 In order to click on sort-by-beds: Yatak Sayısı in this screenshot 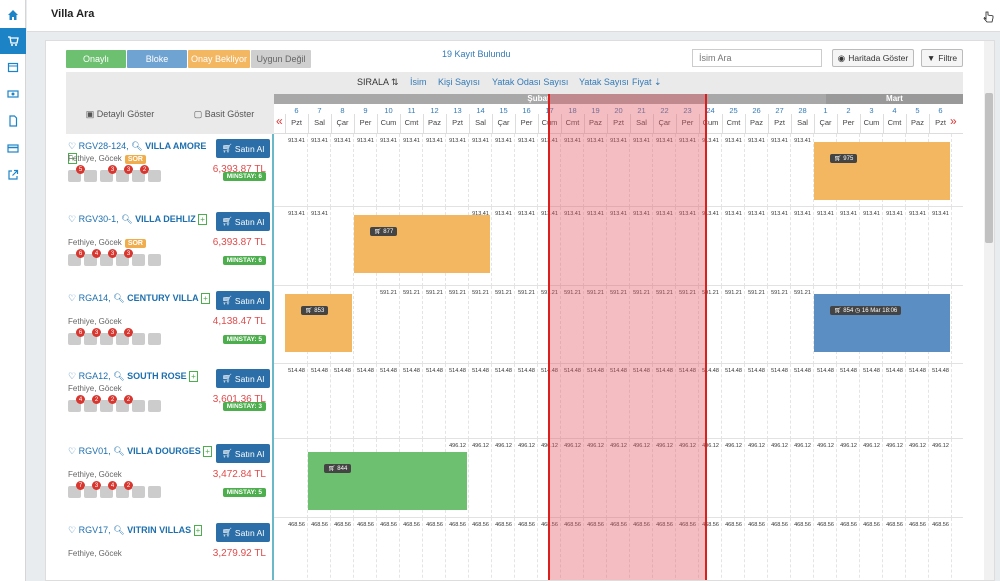, I will do `click(604, 82)`.